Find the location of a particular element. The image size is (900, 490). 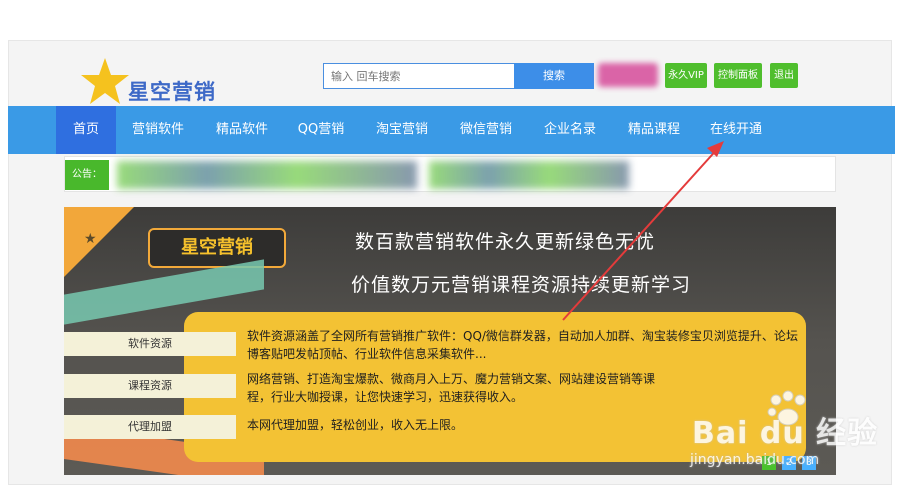

username-blurred is located at coordinates (628, 75).